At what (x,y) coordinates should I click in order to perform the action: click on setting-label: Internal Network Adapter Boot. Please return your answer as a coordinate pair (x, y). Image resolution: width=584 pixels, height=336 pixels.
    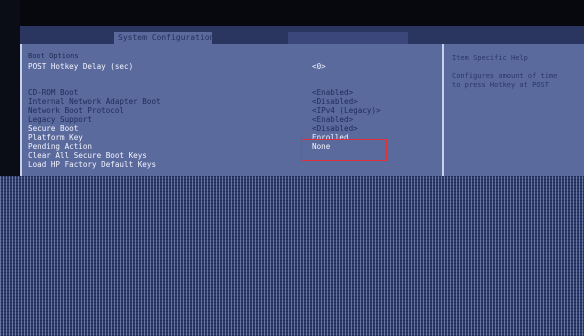
    Looking at the image, I should click on (94, 101).